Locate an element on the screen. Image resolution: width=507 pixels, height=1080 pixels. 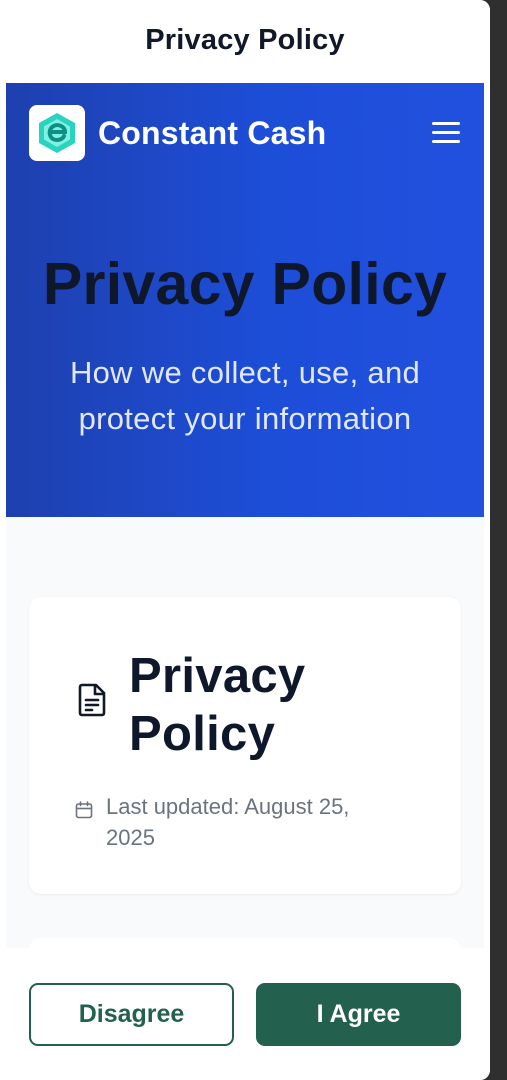
dialog-header: Privacy Policy is located at coordinates (245, 41).